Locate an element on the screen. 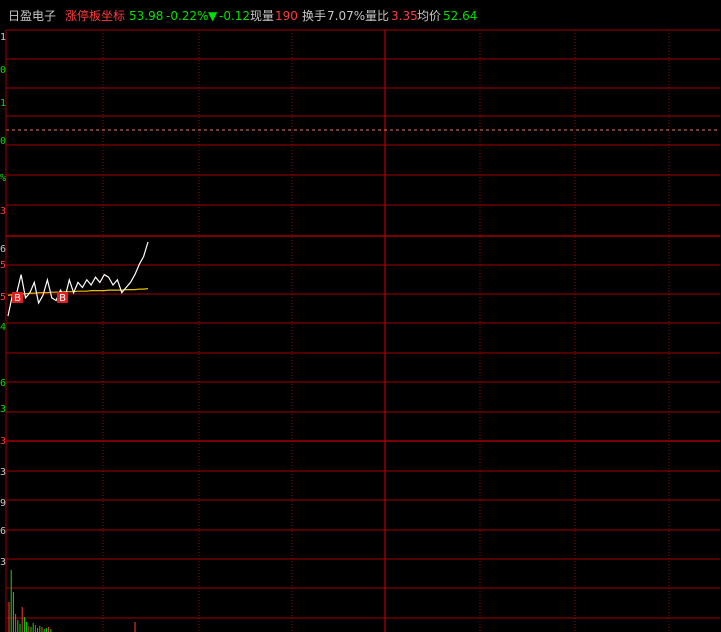 Image resolution: width=721 pixels, height=632 pixels. axis-label-fragment: 4 is located at coordinates (3, 327).